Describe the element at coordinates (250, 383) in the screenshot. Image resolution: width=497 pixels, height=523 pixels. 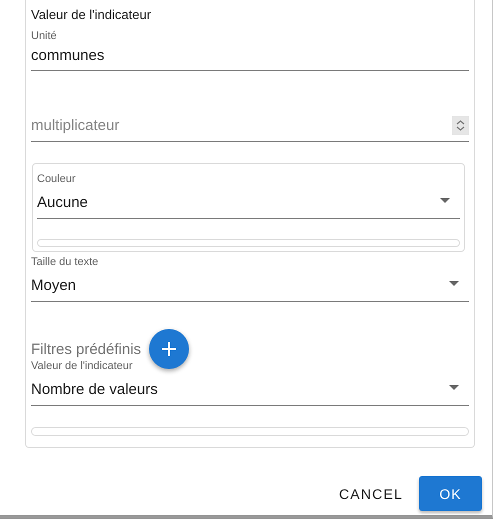
I see `select-field: Valeur de l'indicateur Nombre de valeurs` at that location.